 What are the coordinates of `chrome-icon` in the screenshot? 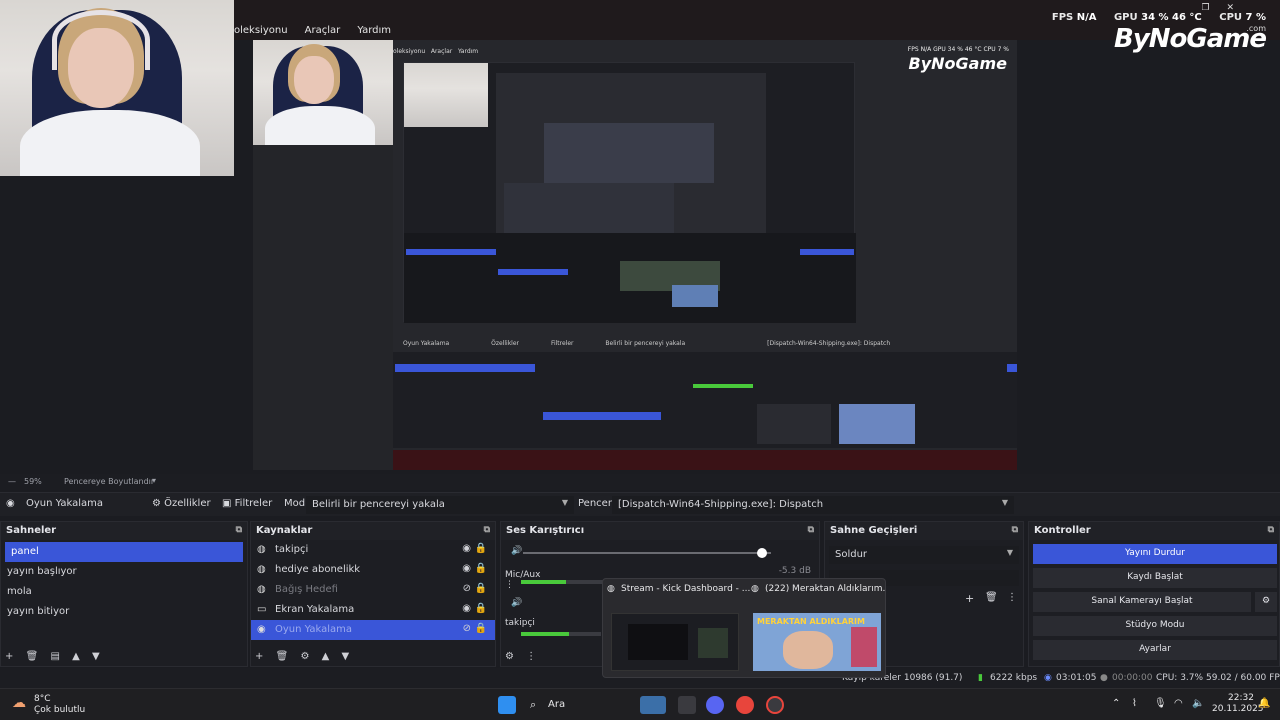 It's located at (745, 705).